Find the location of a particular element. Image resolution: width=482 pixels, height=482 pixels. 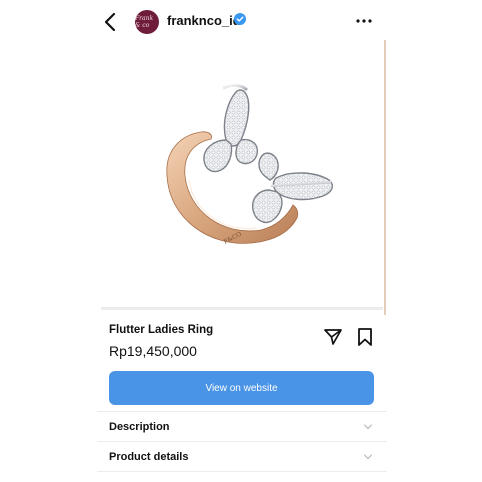

description-label: Description is located at coordinates (139, 427).